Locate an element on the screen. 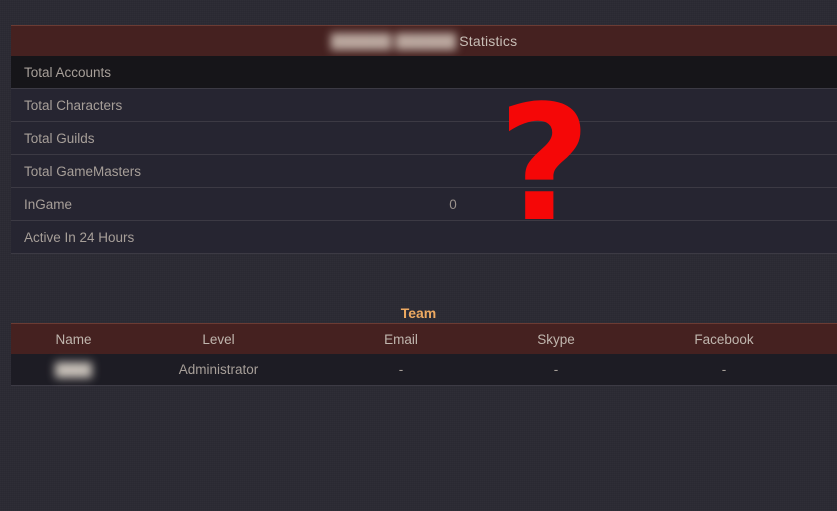 Image resolution: width=837 pixels, height=511 pixels. statistics-title-bar: ██████ ██████ Statistics is located at coordinates (424, 40).